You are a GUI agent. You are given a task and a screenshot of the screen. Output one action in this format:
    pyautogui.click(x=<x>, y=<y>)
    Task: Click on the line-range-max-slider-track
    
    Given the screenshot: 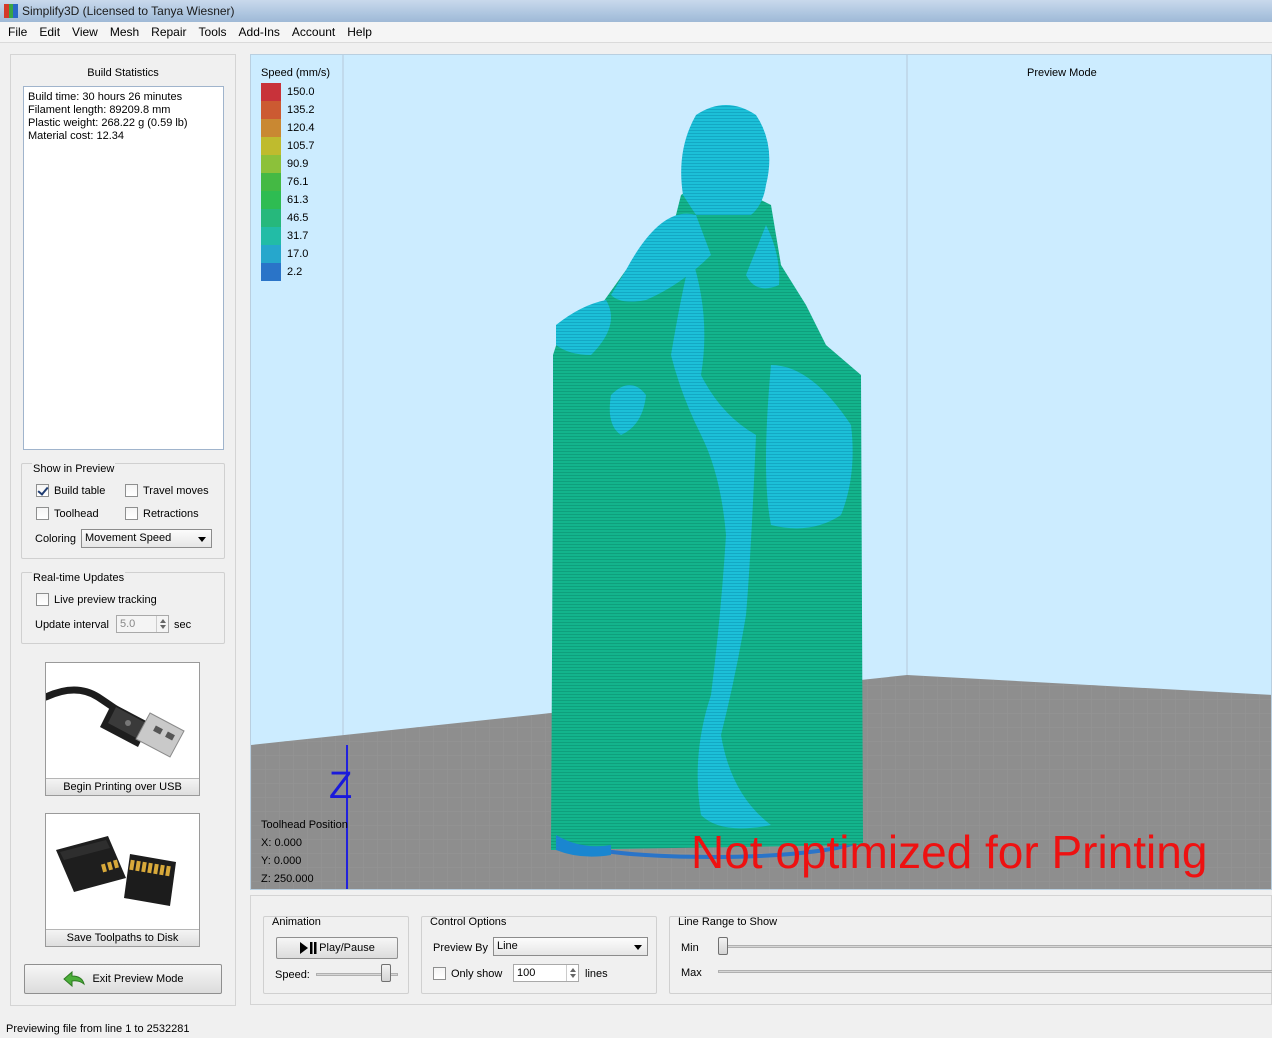 What is the action you would take?
    pyautogui.click(x=995, y=971)
    